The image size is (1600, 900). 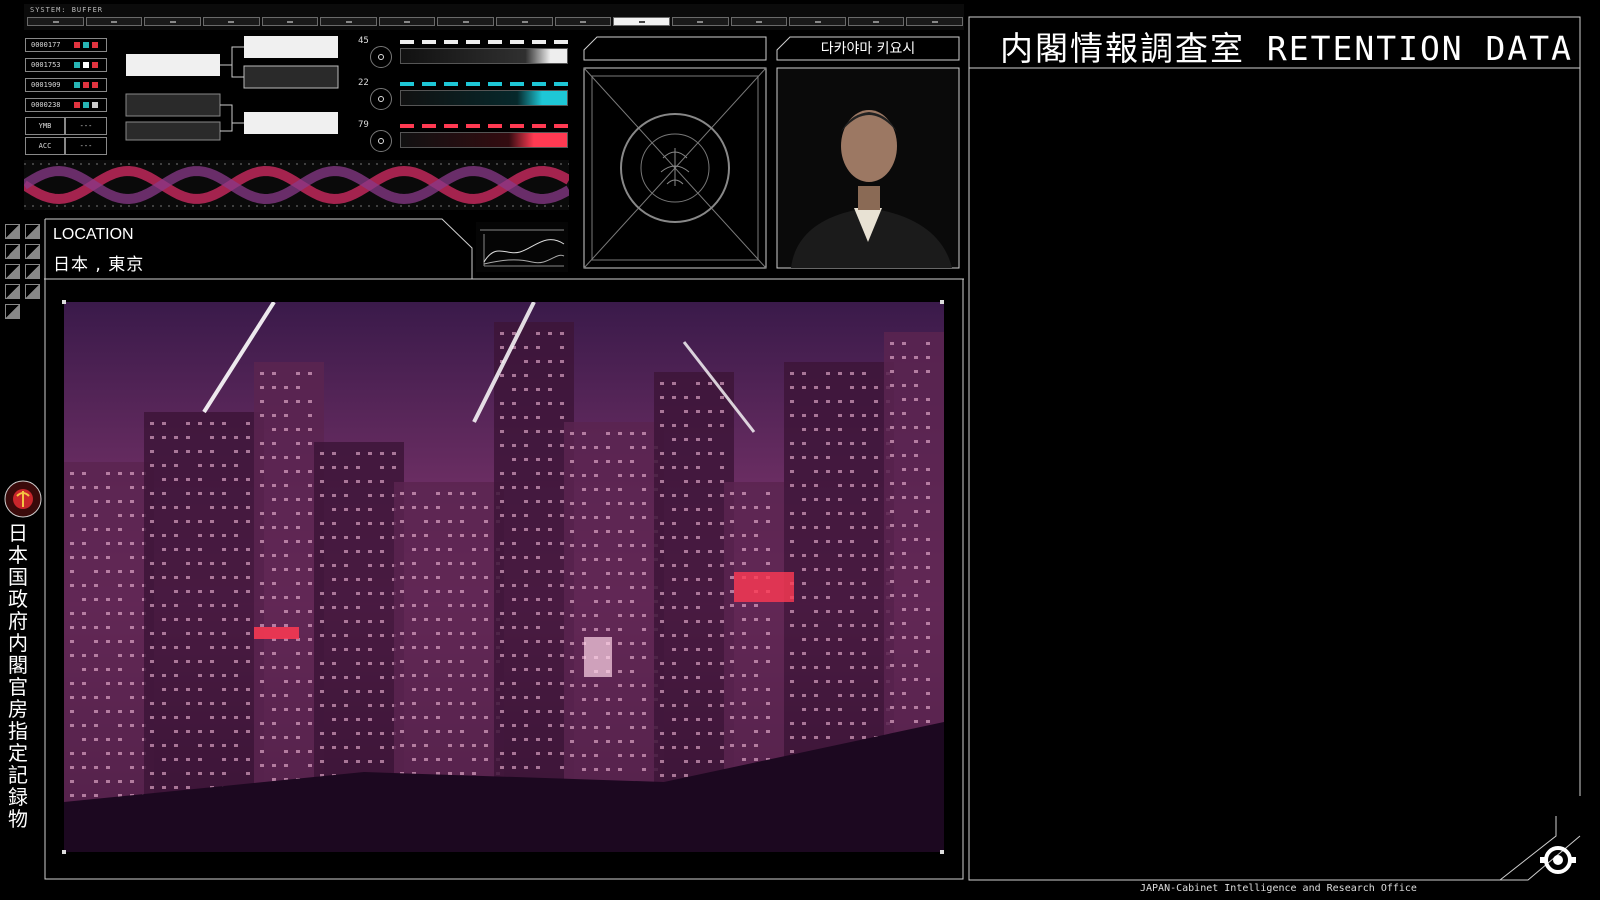 I want to click on seal-panel, so click(x=675, y=152).